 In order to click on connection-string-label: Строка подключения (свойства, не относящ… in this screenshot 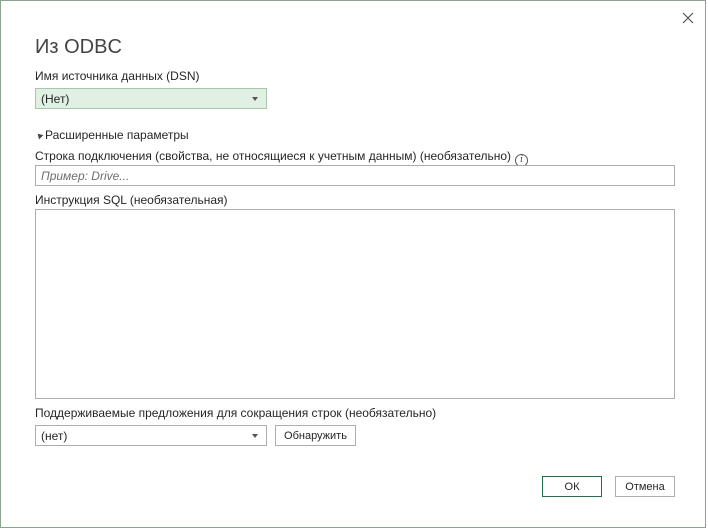, I will do `click(273, 156)`.